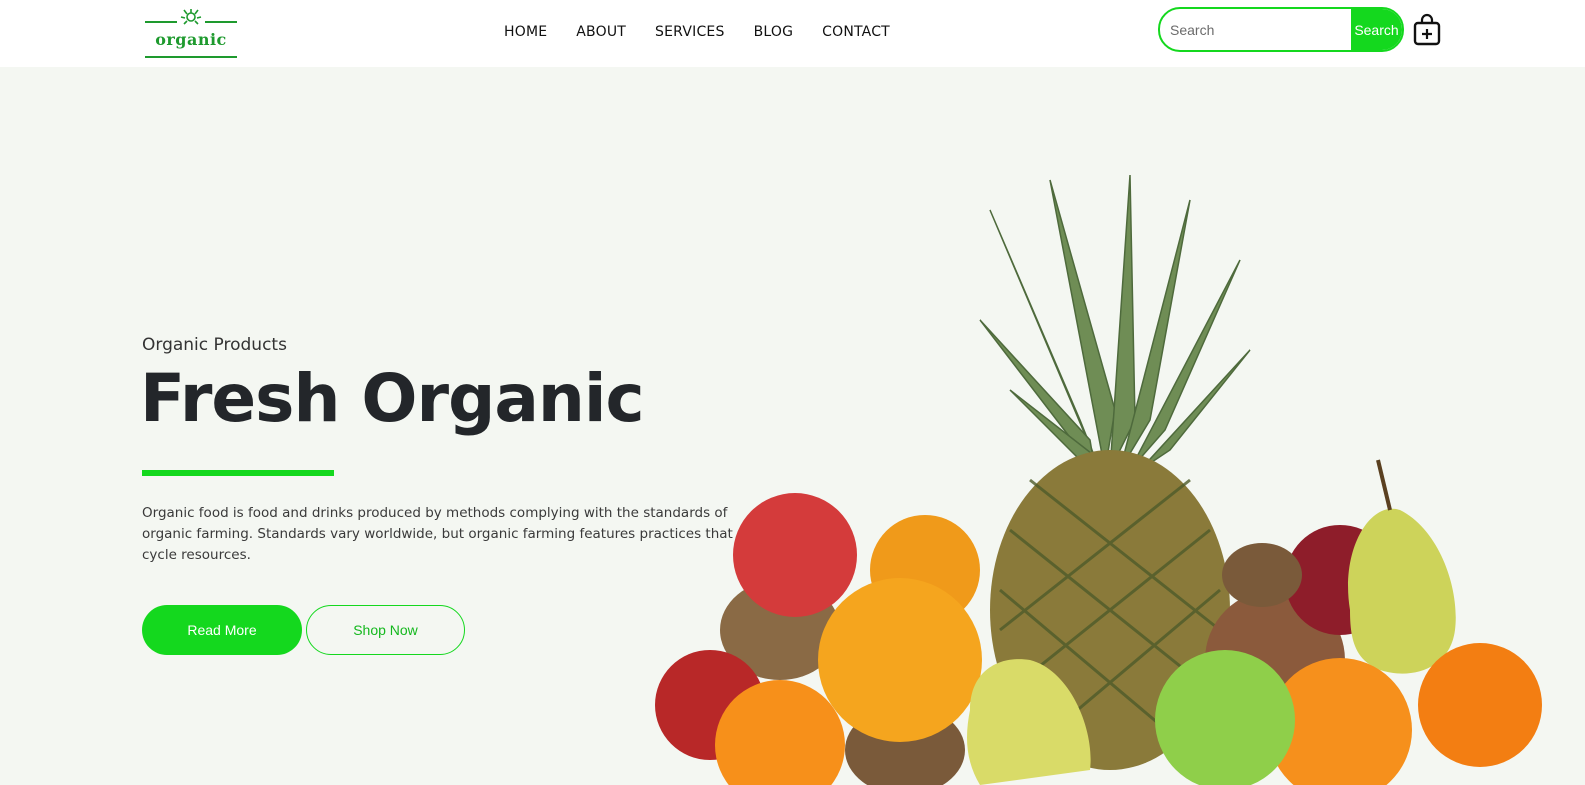 This screenshot has width=1585, height=785. I want to click on organic-logo: organic, so click(192, 33).